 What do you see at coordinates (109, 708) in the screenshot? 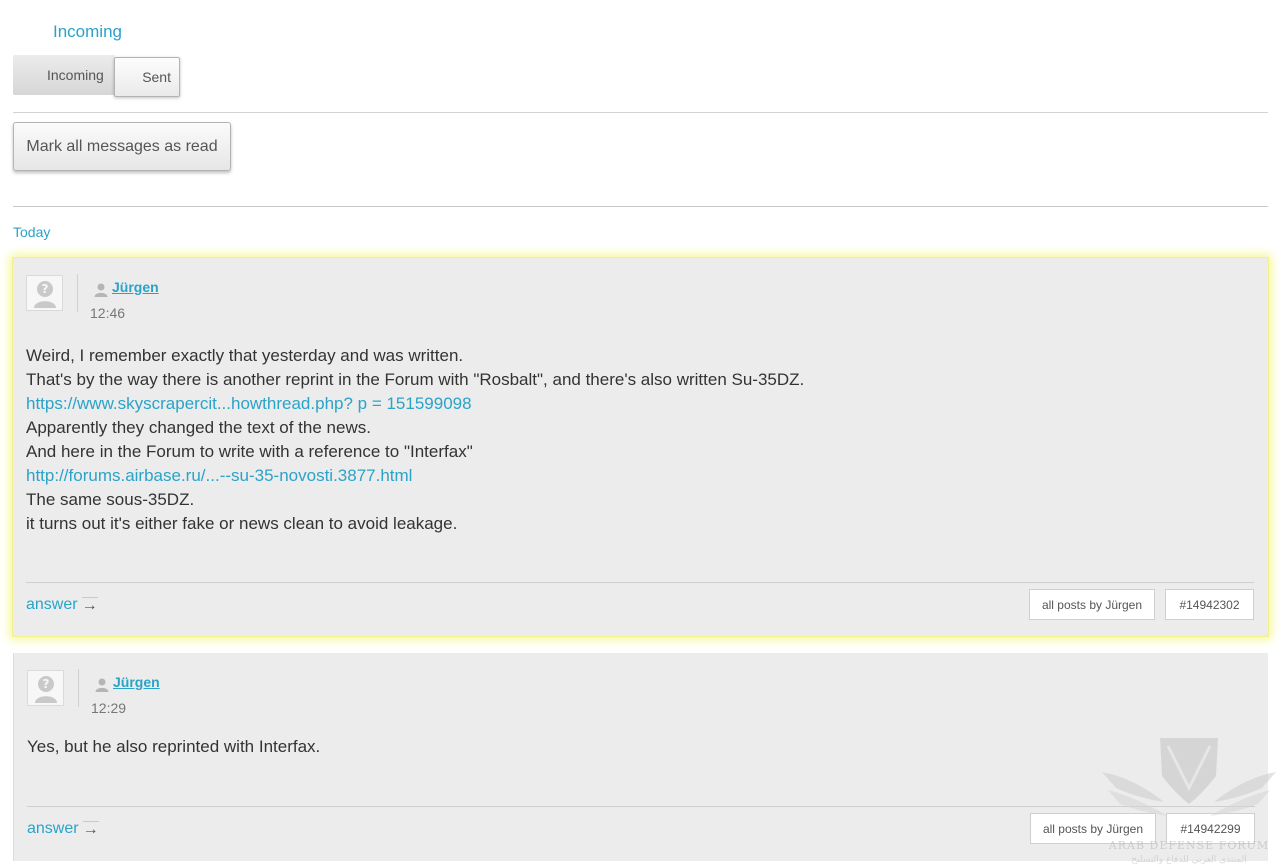
I see `message-time: 12:29` at bounding box center [109, 708].